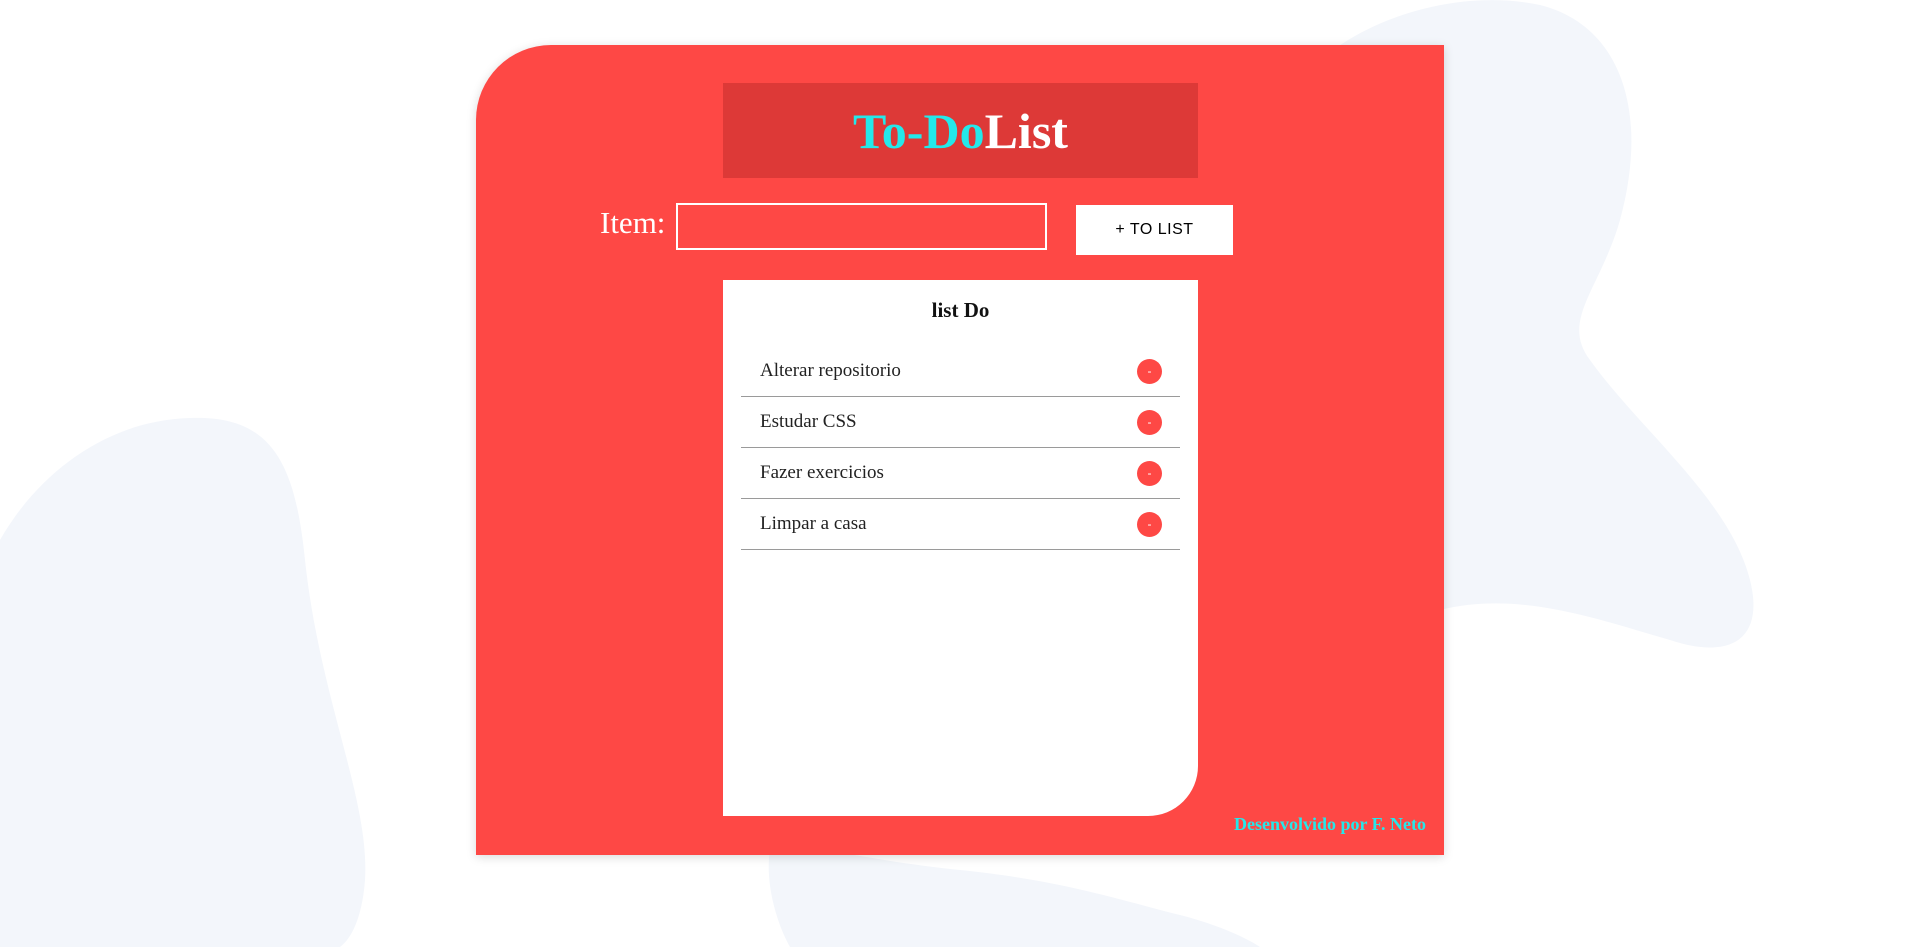  I want to click on list-item-text: Fazer exercicios, so click(822, 472).